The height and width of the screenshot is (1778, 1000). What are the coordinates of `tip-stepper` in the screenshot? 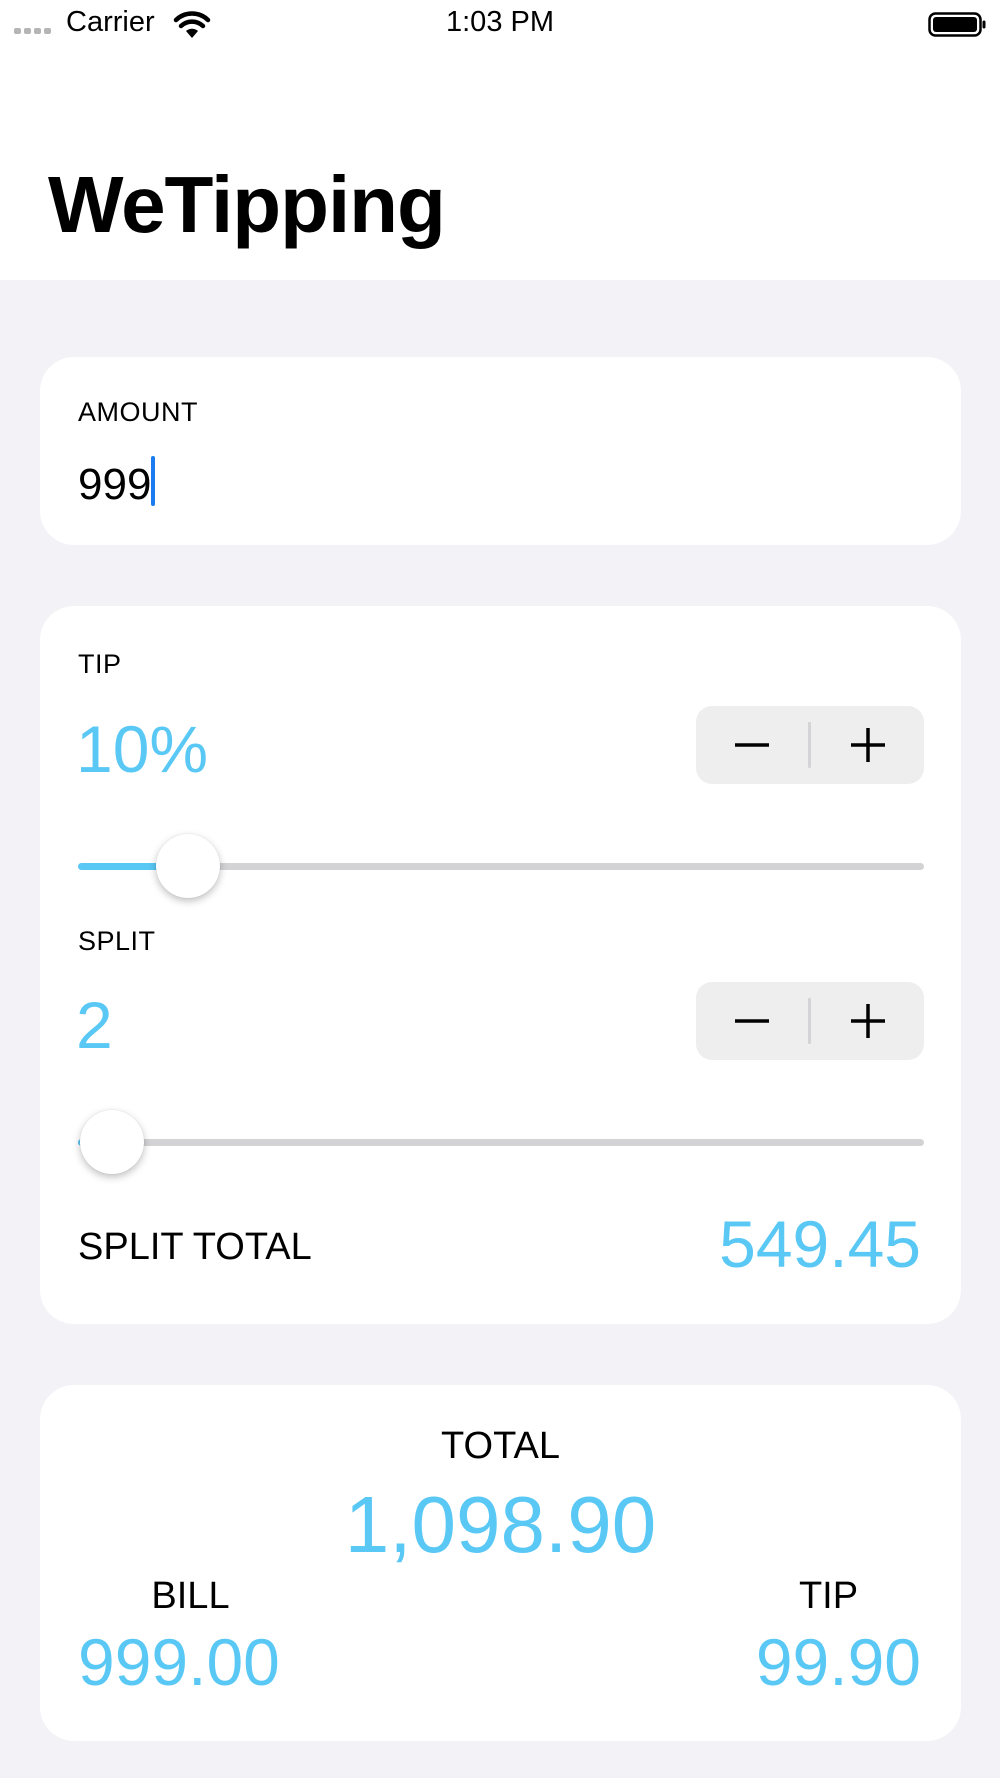 It's located at (810, 745).